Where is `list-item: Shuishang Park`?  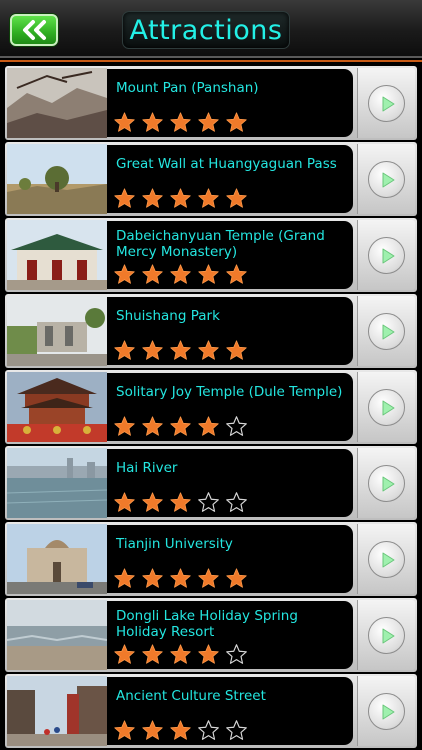 list-item: Shuishang Park is located at coordinates (211, 331).